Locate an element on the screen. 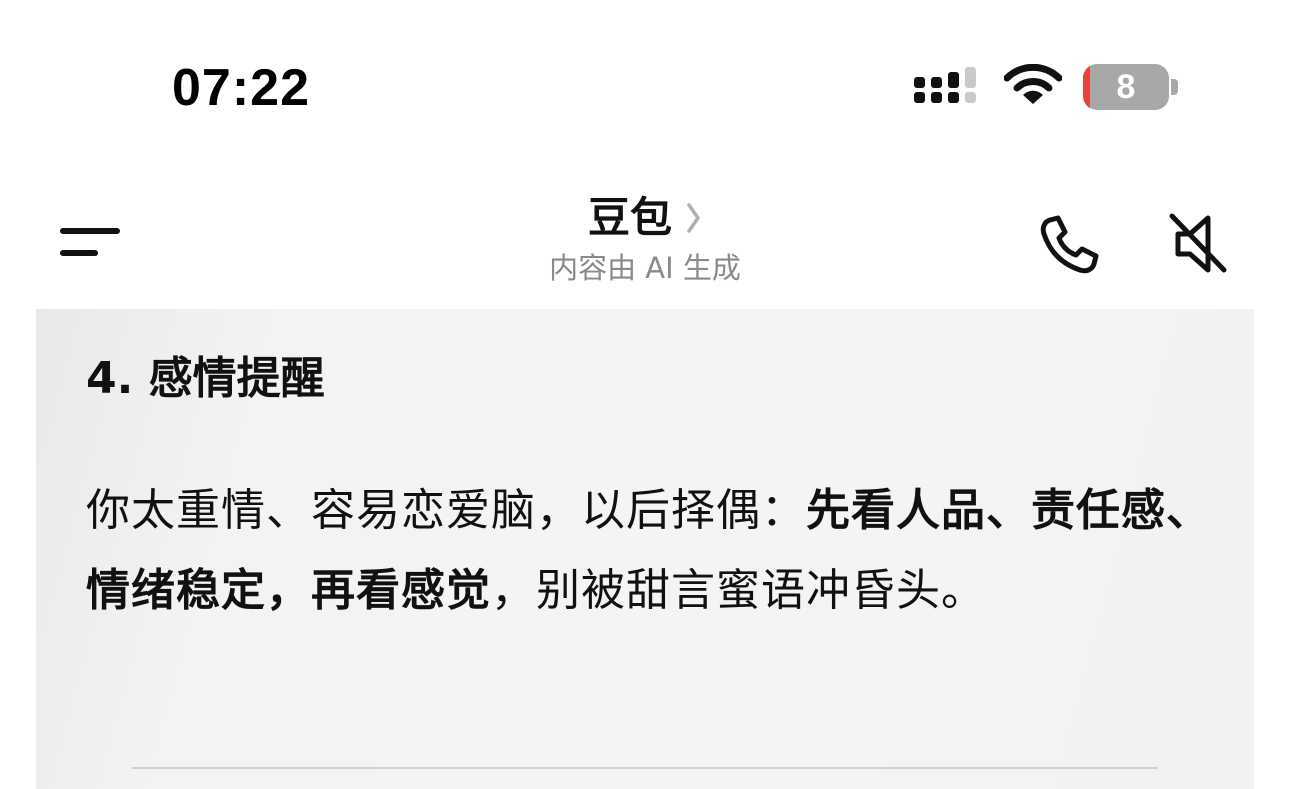 The width and height of the screenshot is (1290, 789). ai-generated-notice: 内容由 AI 生成 is located at coordinates (645, 268).